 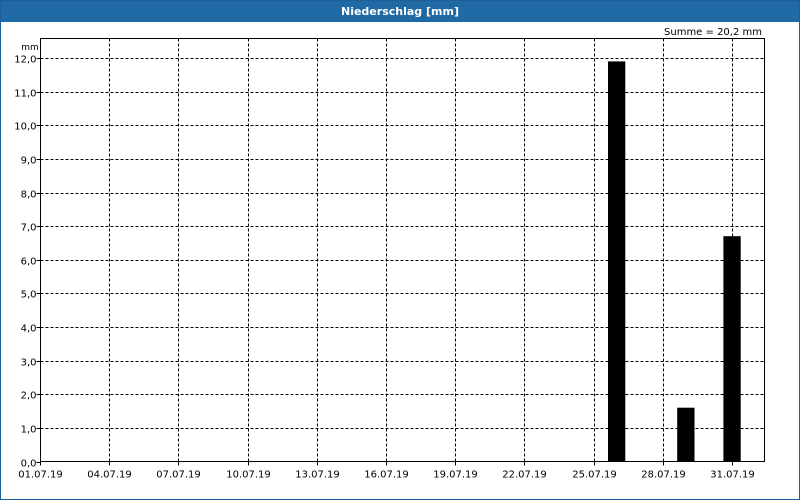 I want to click on x-tick-label: 01.07.19, so click(x=40, y=475).